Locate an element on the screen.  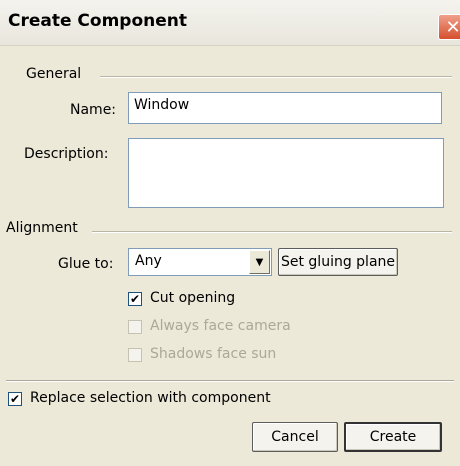
shadows-face-sun-checkbox is located at coordinates (135, 355).